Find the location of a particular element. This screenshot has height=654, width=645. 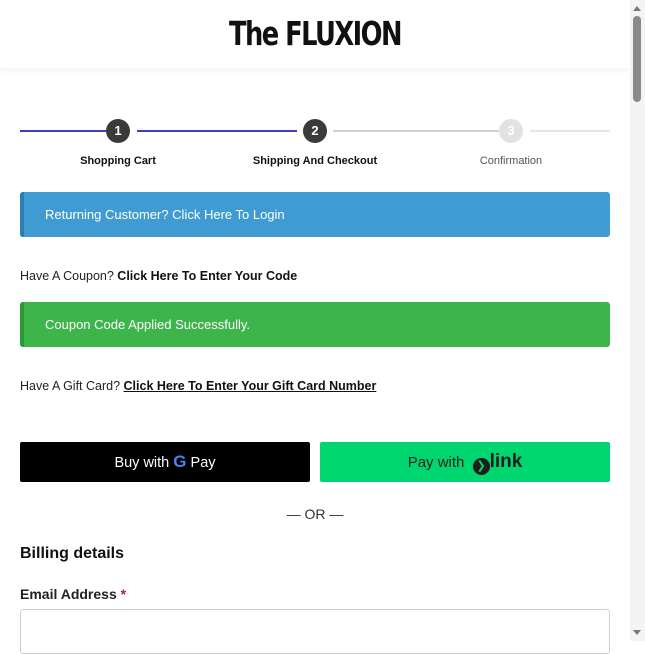

coupon-link: Click Here To Enter Your Code is located at coordinates (207, 276).